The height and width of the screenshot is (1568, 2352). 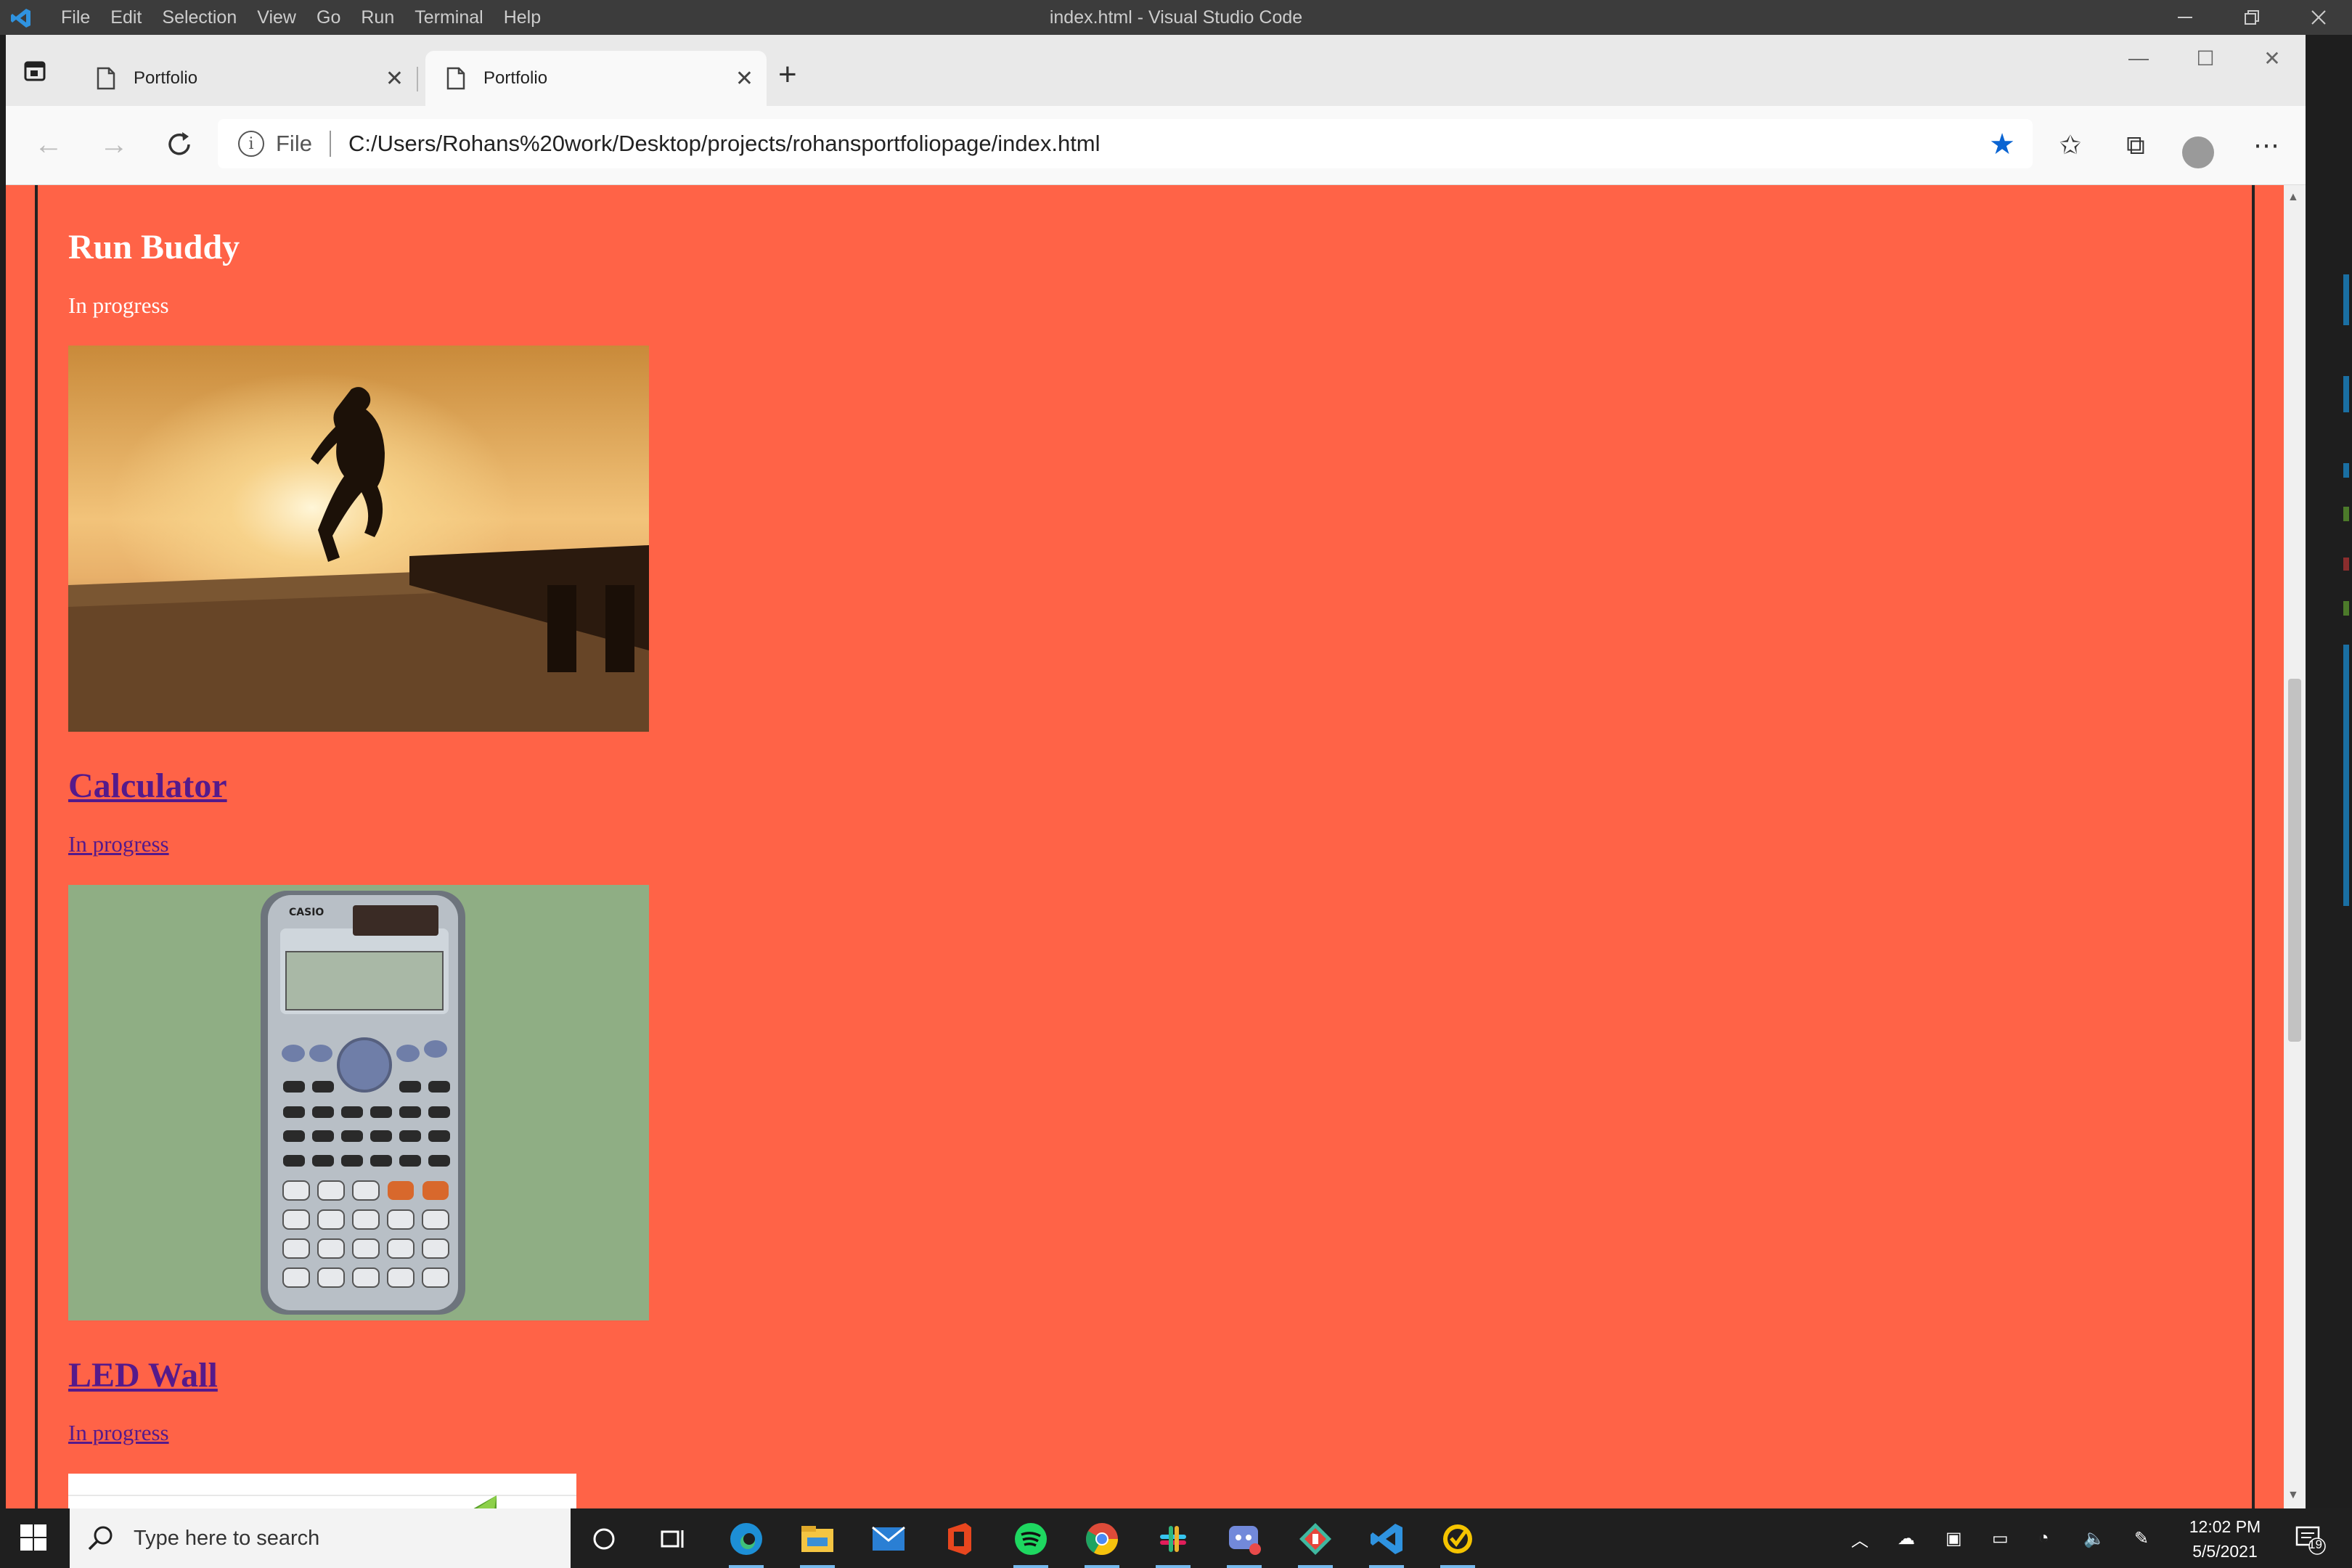 What do you see at coordinates (359, 539) in the screenshot?
I see `run-buddy-image` at bounding box center [359, 539].